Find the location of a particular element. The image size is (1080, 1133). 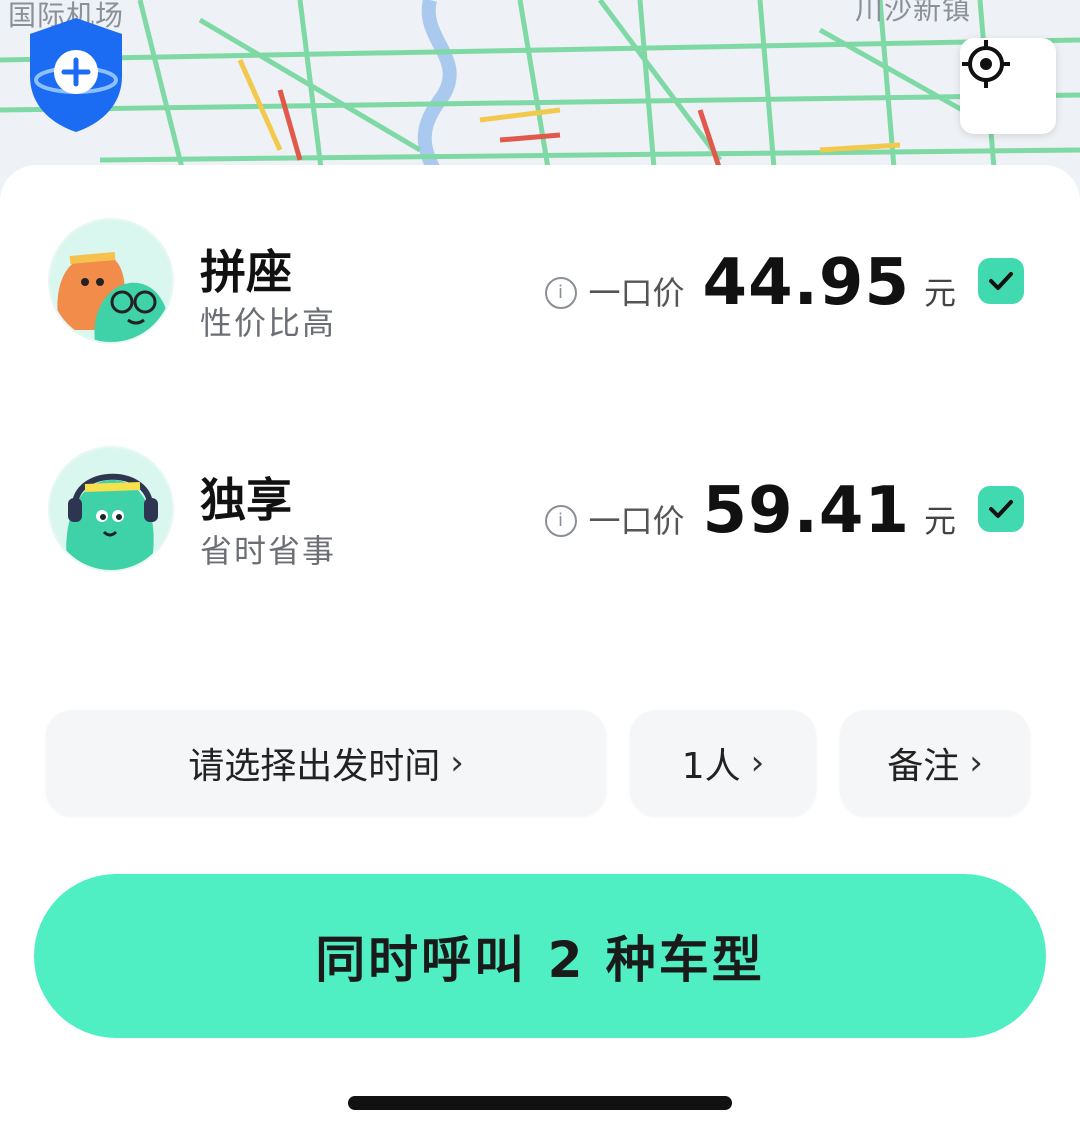

ride-price: i 一口价 44.95 元 is located at coordinates (750, 283).